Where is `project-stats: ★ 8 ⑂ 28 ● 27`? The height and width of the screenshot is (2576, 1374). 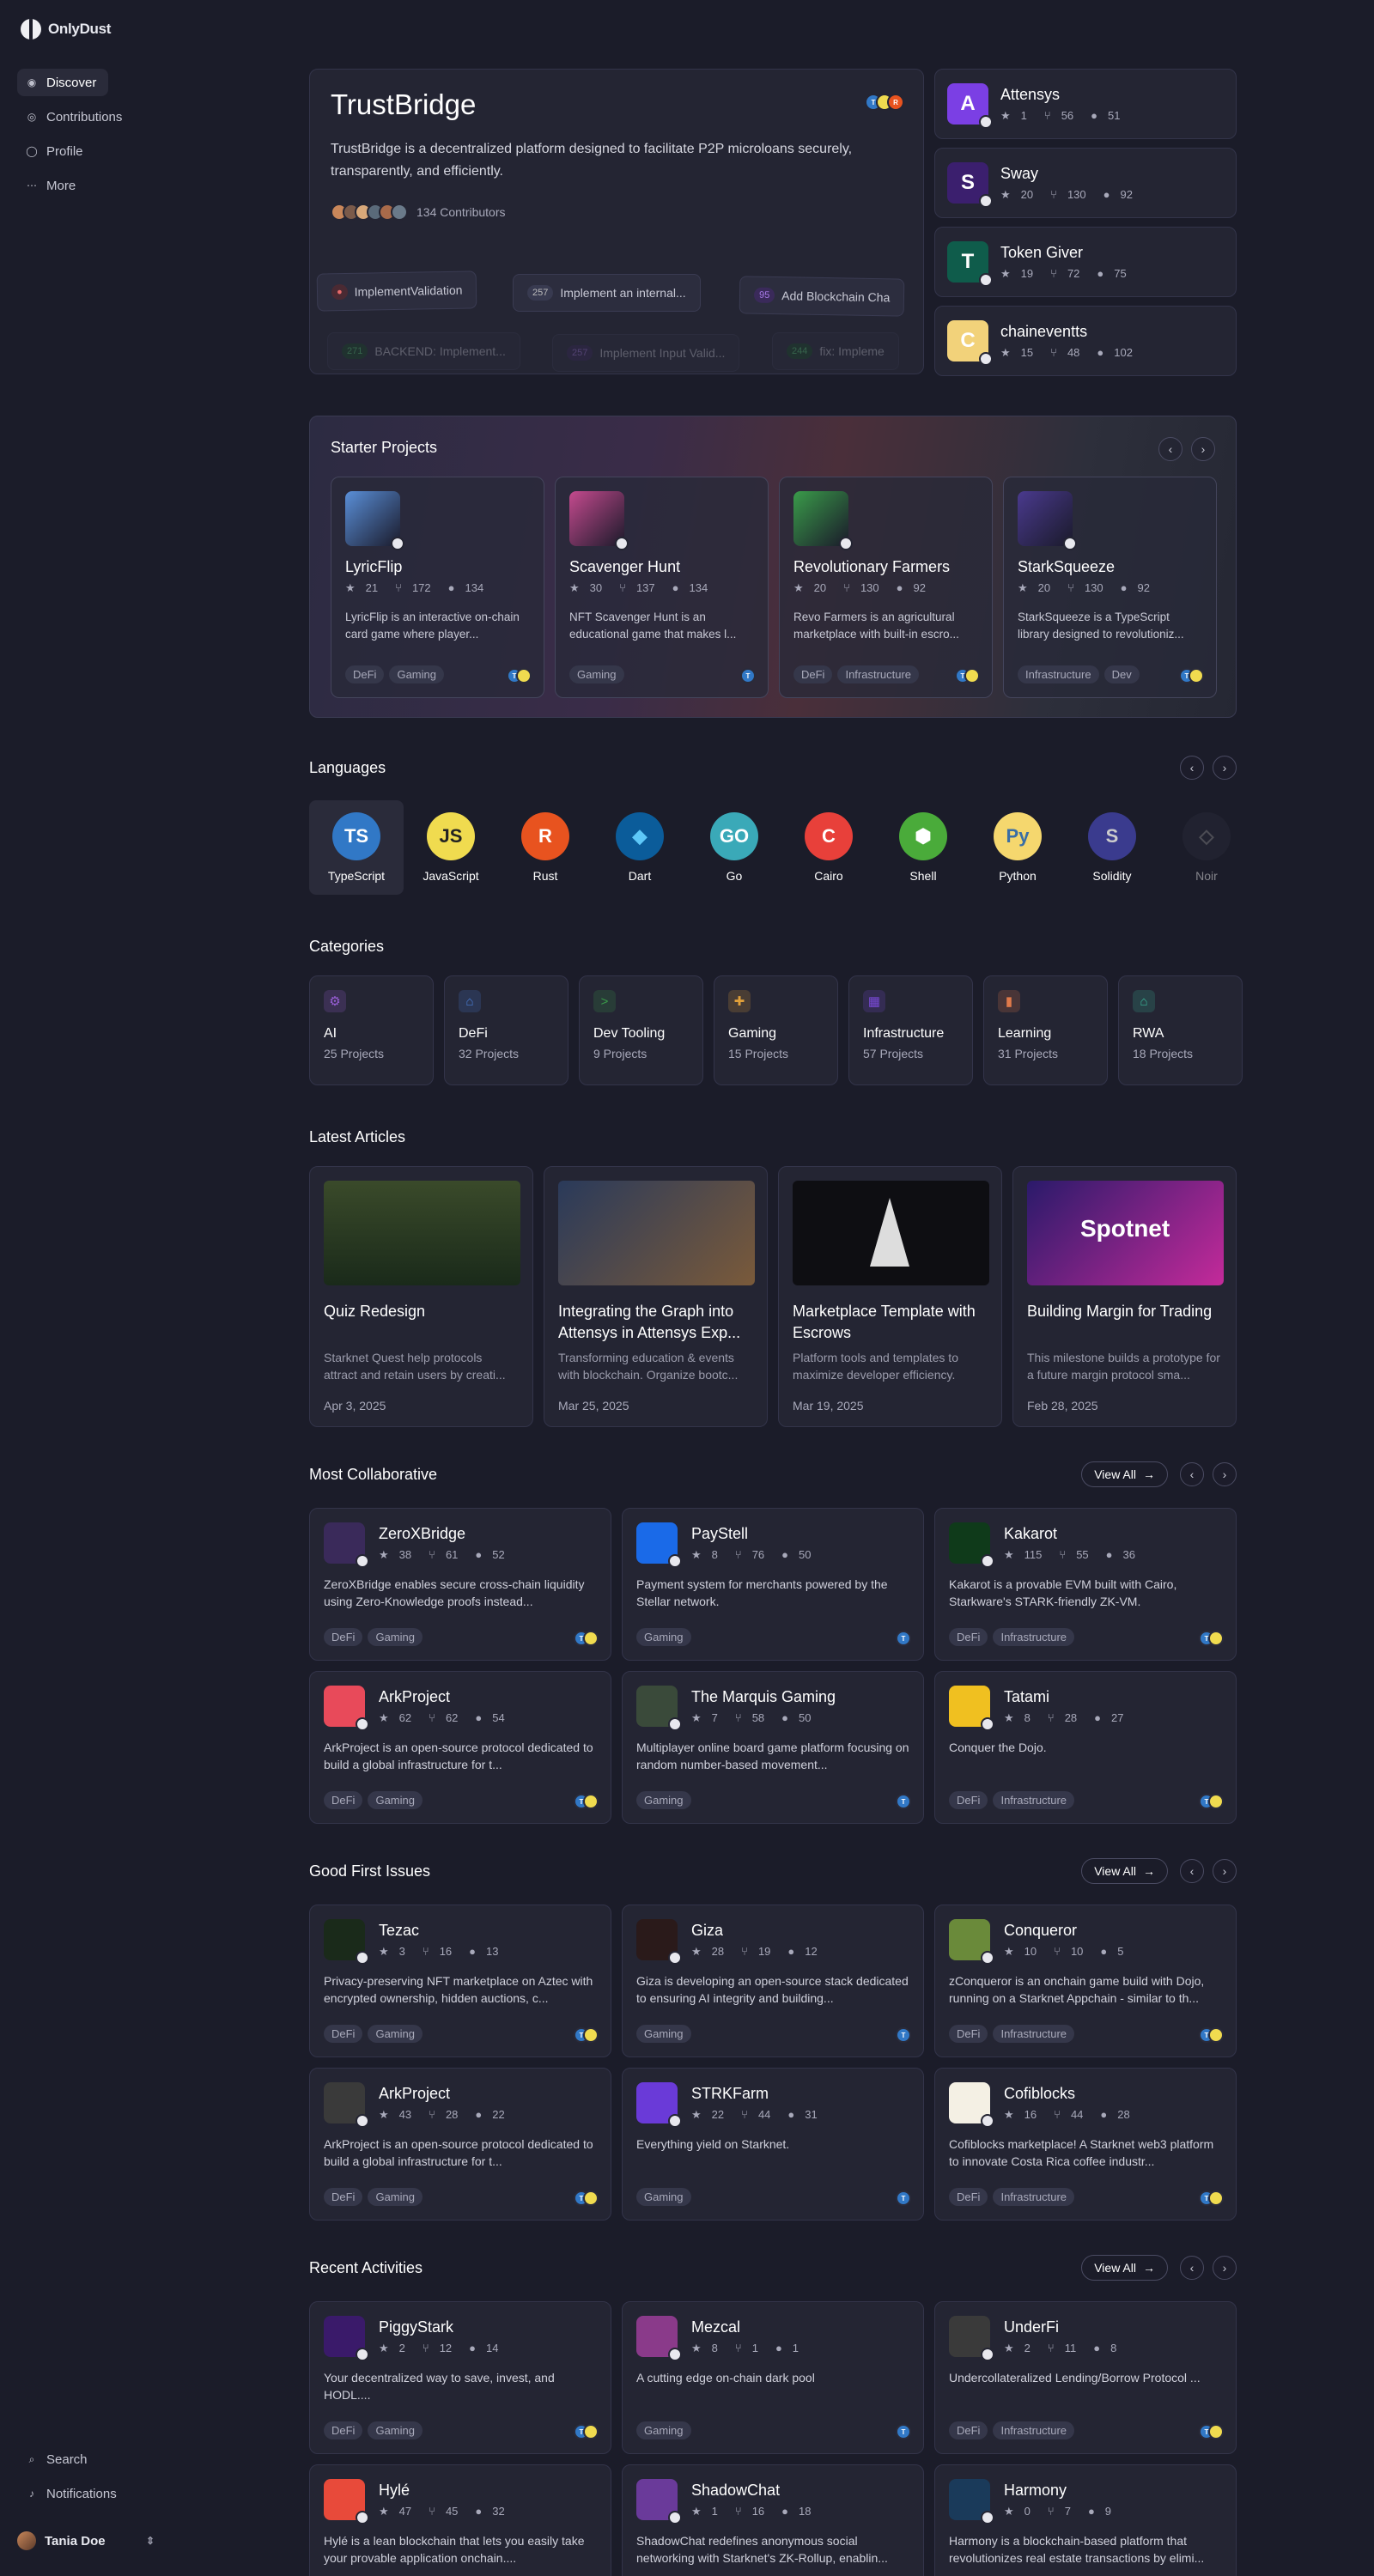 project-stats: ★ 8 ⑂ 28 ● 27 is located at coordinates (1064, 1718).